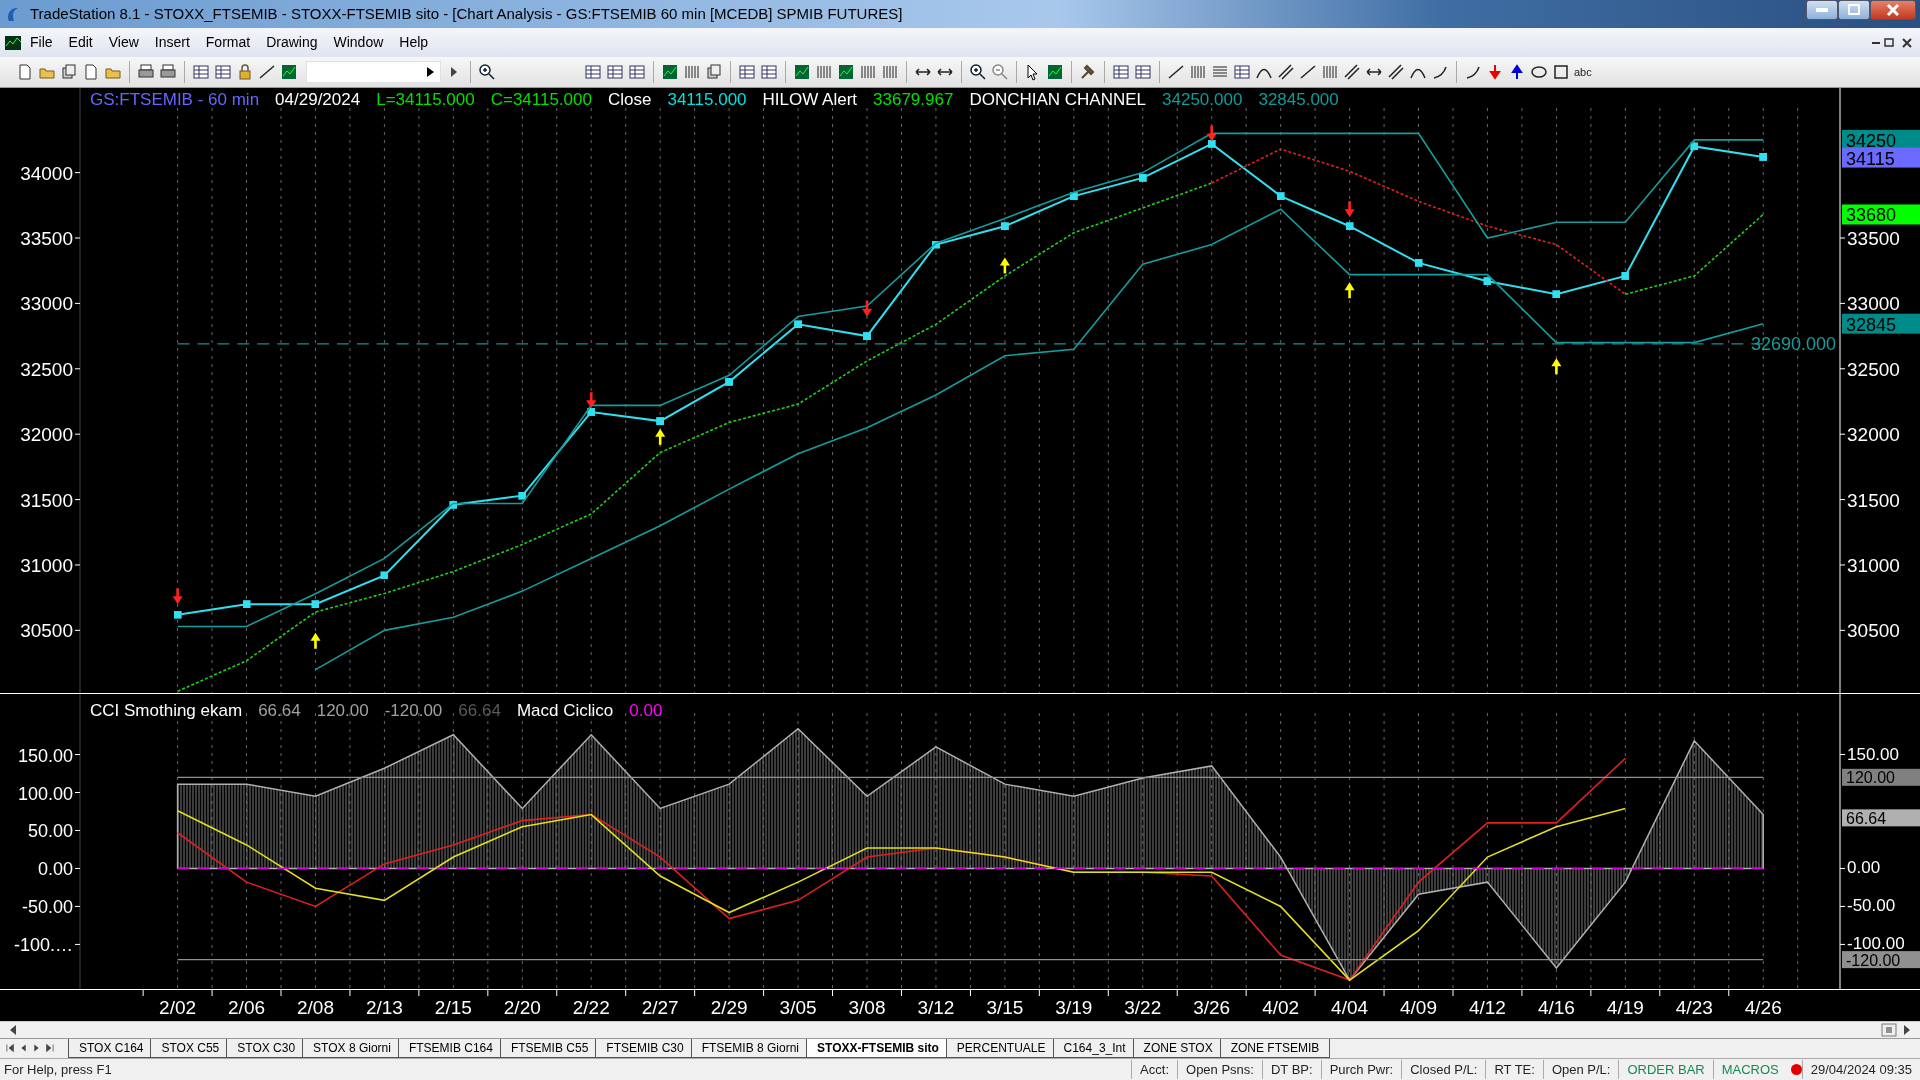 This screenshot has height=1080, width=1920. I want to click on legend-text: 0.00, so click(646, 711).